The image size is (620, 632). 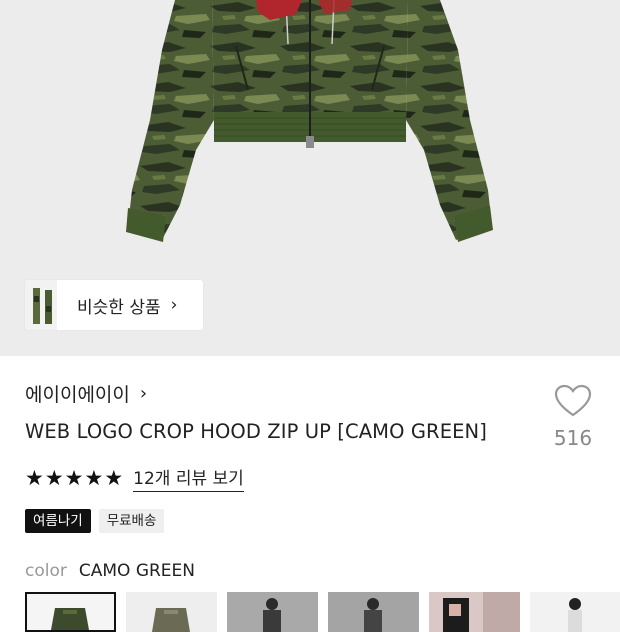 I want to click on color-value: CAMO GREEN, so click(x=137, y=571).